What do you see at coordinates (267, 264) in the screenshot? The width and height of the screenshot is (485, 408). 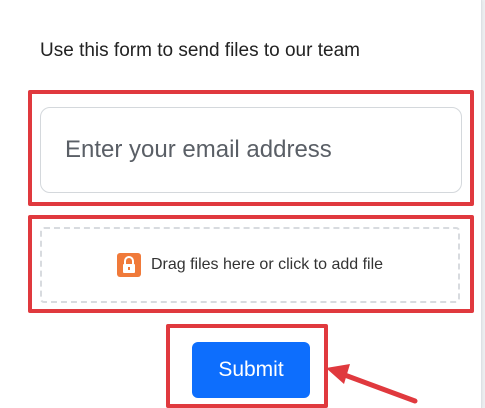 I see `dropzone-label: Drag files here or click to add file` at bounding box center [267, 264].